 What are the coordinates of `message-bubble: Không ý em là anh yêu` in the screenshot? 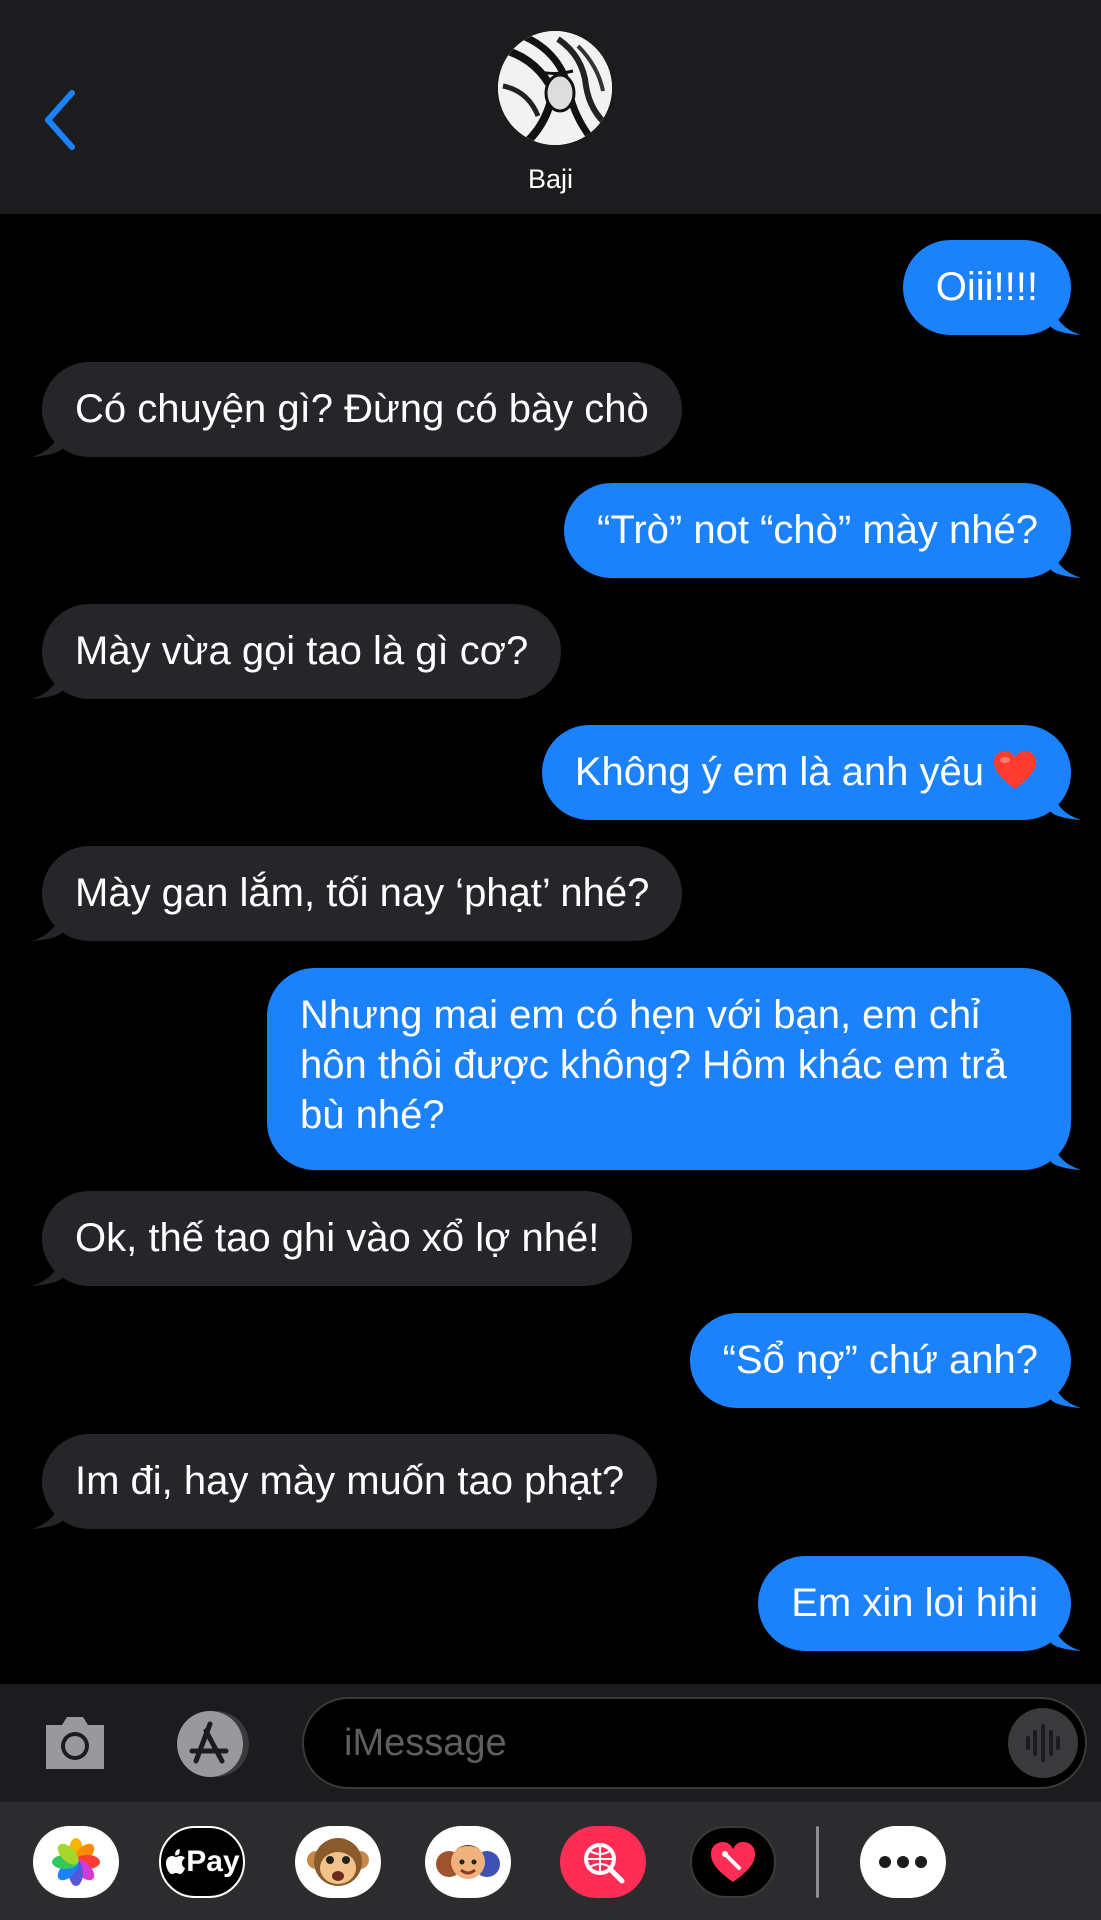 It's located at (806, 772).